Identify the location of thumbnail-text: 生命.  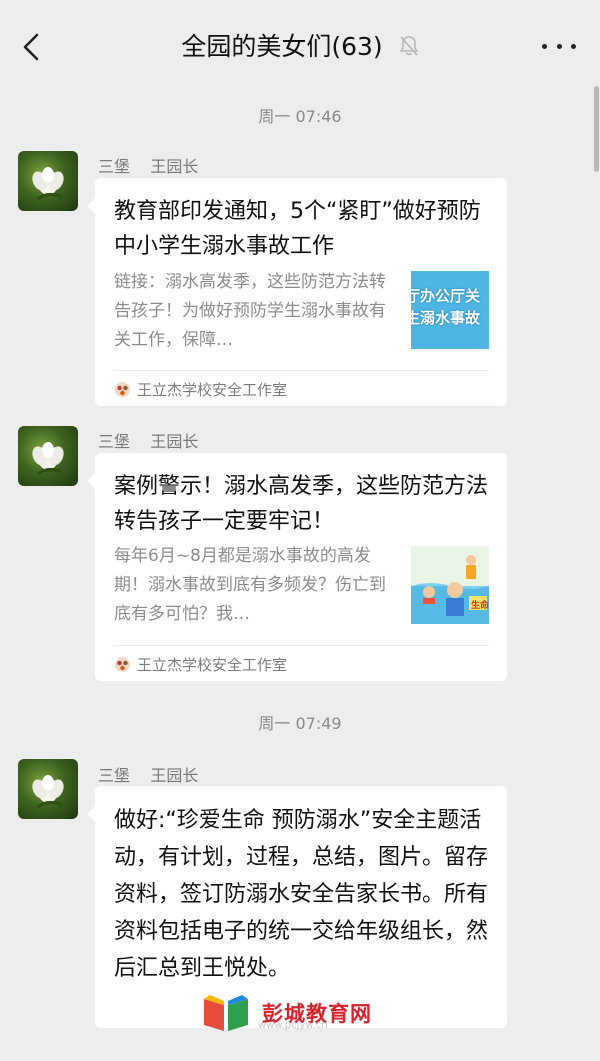
(480, 606).